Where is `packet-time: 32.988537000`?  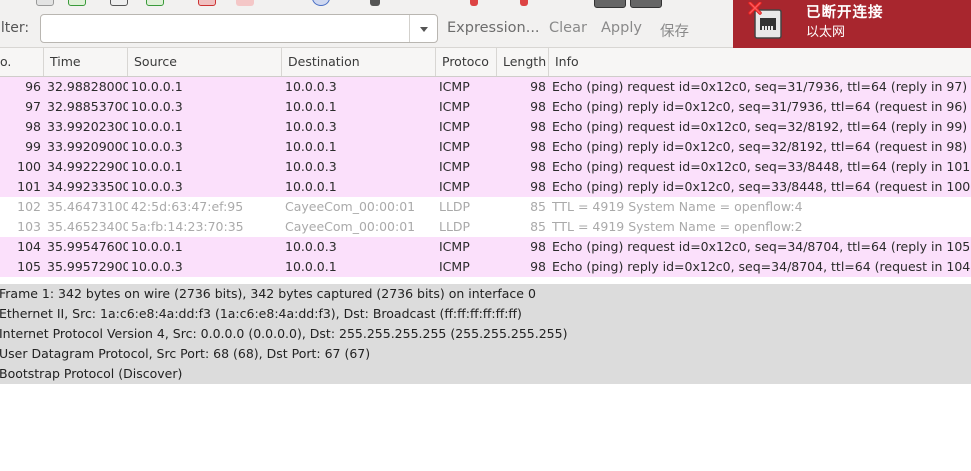
packet-time: 32.988537000 is located at coordinates (87, 106).